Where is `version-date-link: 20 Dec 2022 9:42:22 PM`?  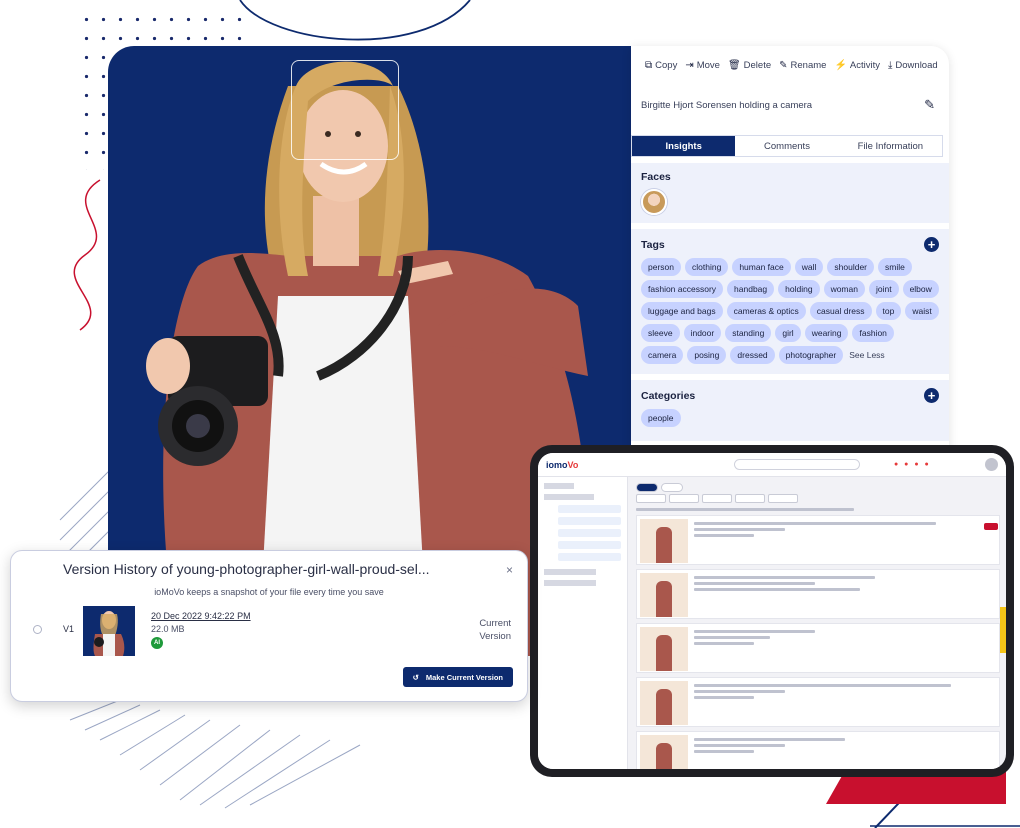 version-date-link: 20 Dec 2022 9:42:22 PM is located at coordinates (201, 616).